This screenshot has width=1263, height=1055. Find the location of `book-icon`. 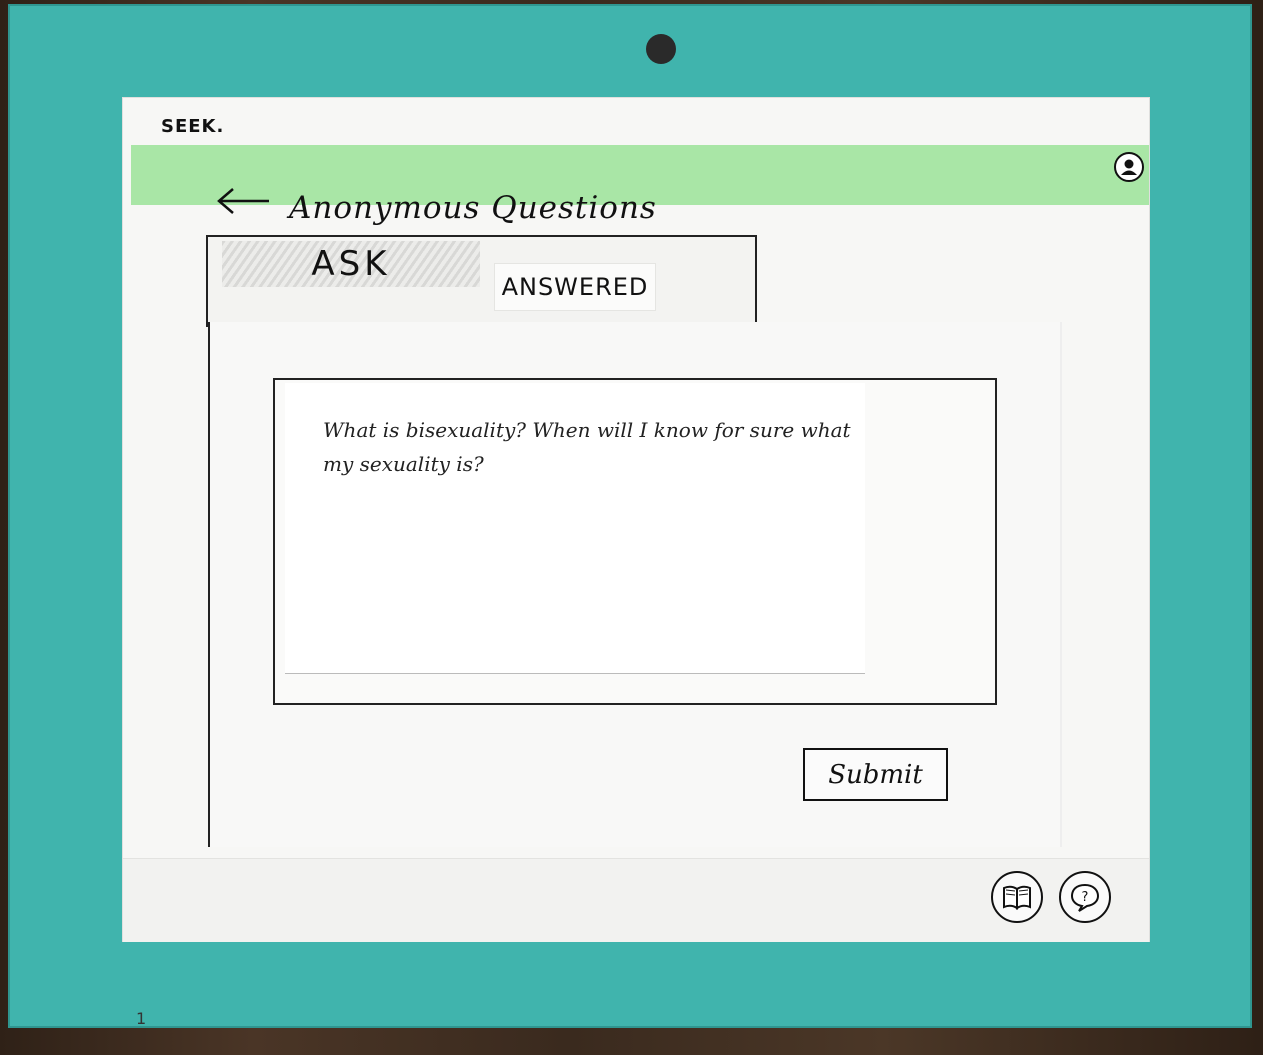

book-icon is located at coordinates (1017, 897).